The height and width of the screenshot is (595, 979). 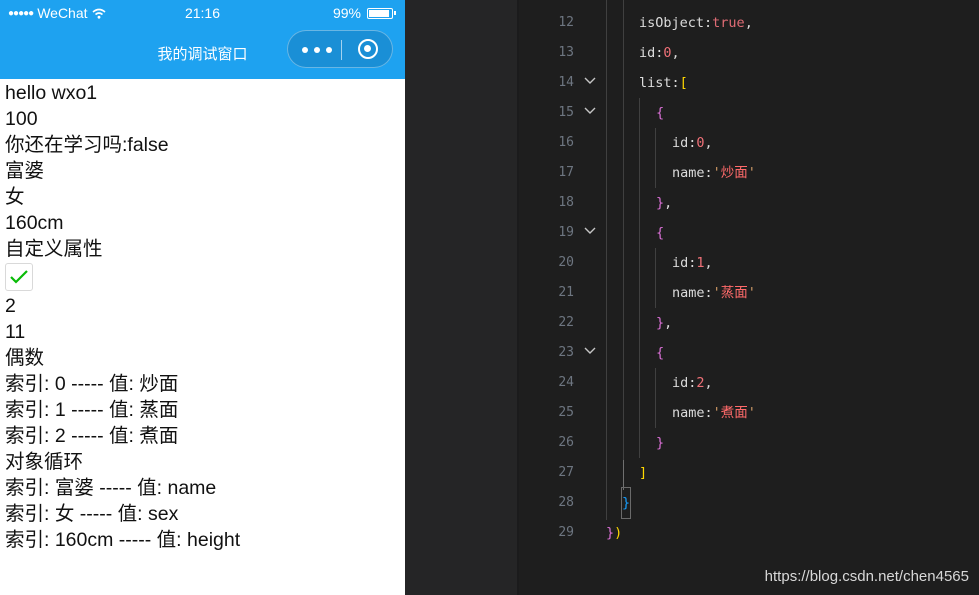 What do you see at coordinates (205, 278) in the screenshot?
I see `checkbox-row` at bounding box center [205, 278].